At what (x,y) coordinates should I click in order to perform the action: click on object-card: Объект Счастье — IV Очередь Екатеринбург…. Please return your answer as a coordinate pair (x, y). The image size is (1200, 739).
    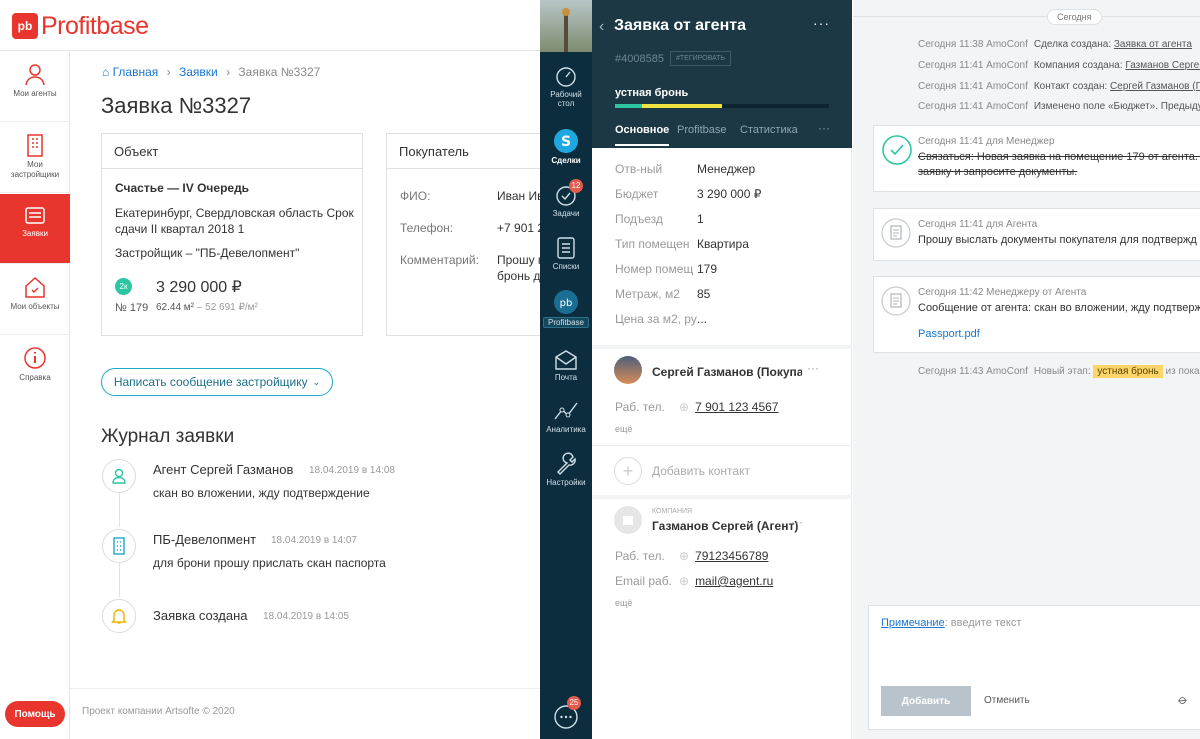
    Looking at the image, I should click on (232, 234).